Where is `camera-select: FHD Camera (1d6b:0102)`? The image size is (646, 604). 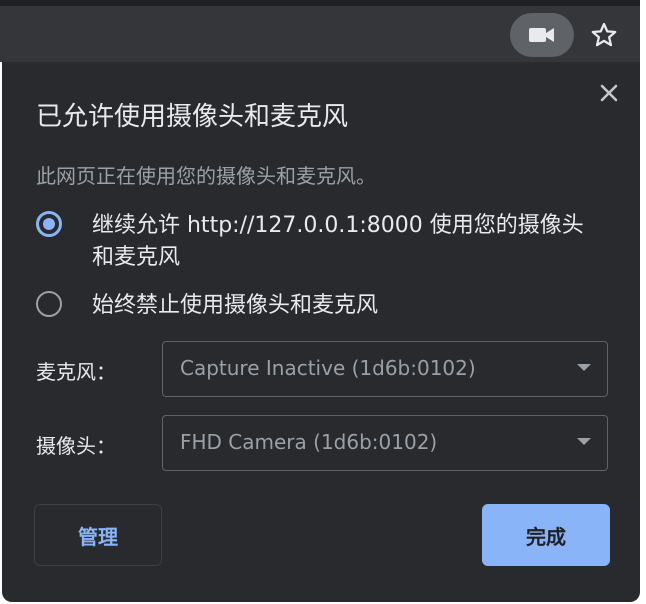 camera-select: FHD Camera (1d6b:0102) is located at coordinates (385, 443).